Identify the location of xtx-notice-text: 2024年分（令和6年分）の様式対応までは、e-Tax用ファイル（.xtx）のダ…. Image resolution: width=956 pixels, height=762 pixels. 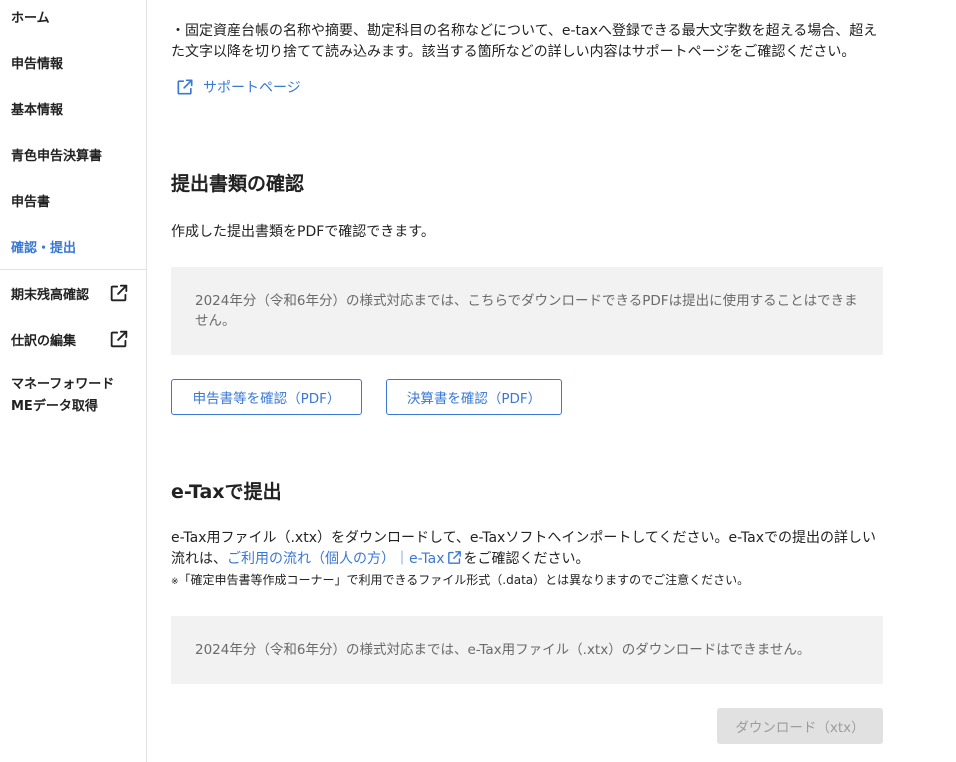
(503, 650).